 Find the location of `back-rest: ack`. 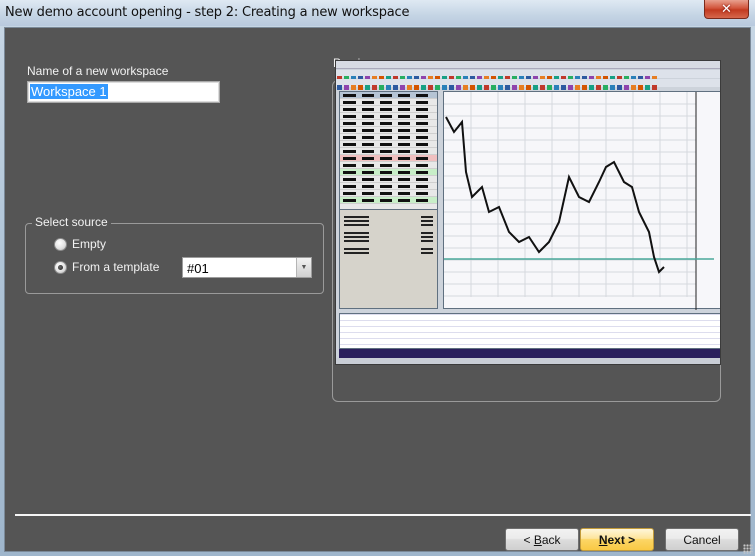

back-rest: ack is located at coordinates (551, 539).